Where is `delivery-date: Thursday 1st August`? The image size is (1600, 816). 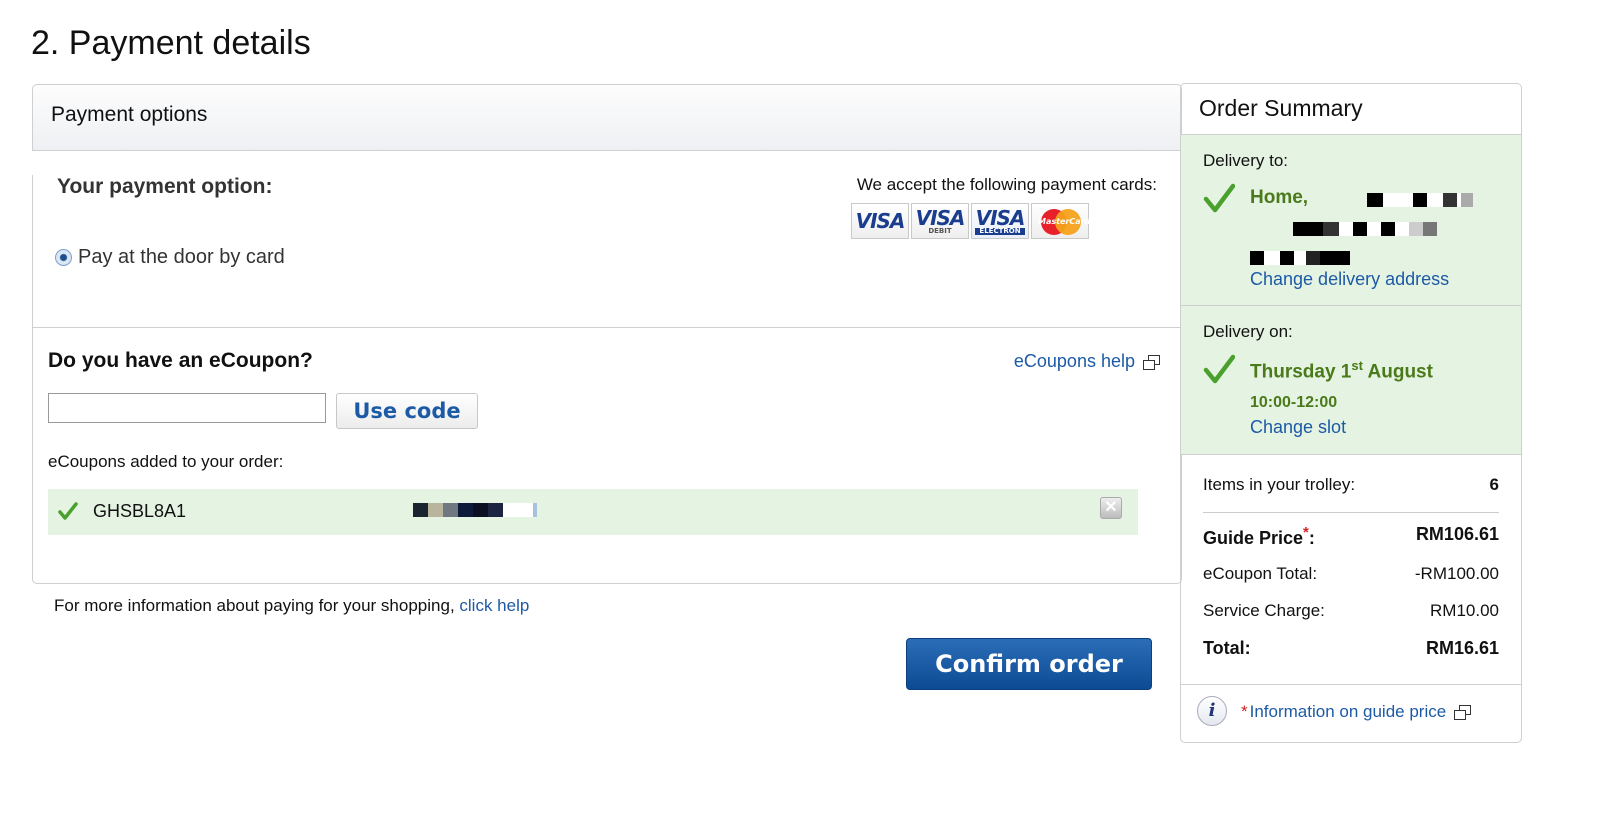 delivery-date: Thursday 1st August is located at coordinates (1341, 370).